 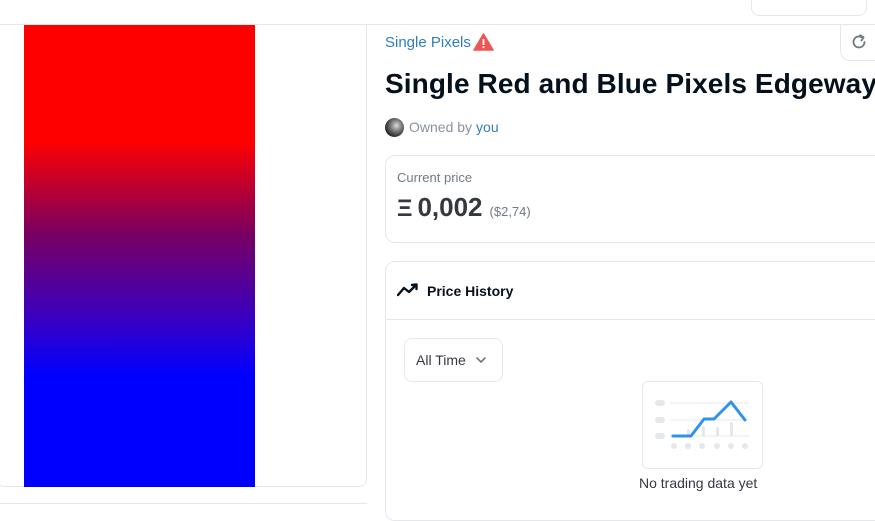 I want to click on time-range-select: All Time, so click(x=453, y=360).